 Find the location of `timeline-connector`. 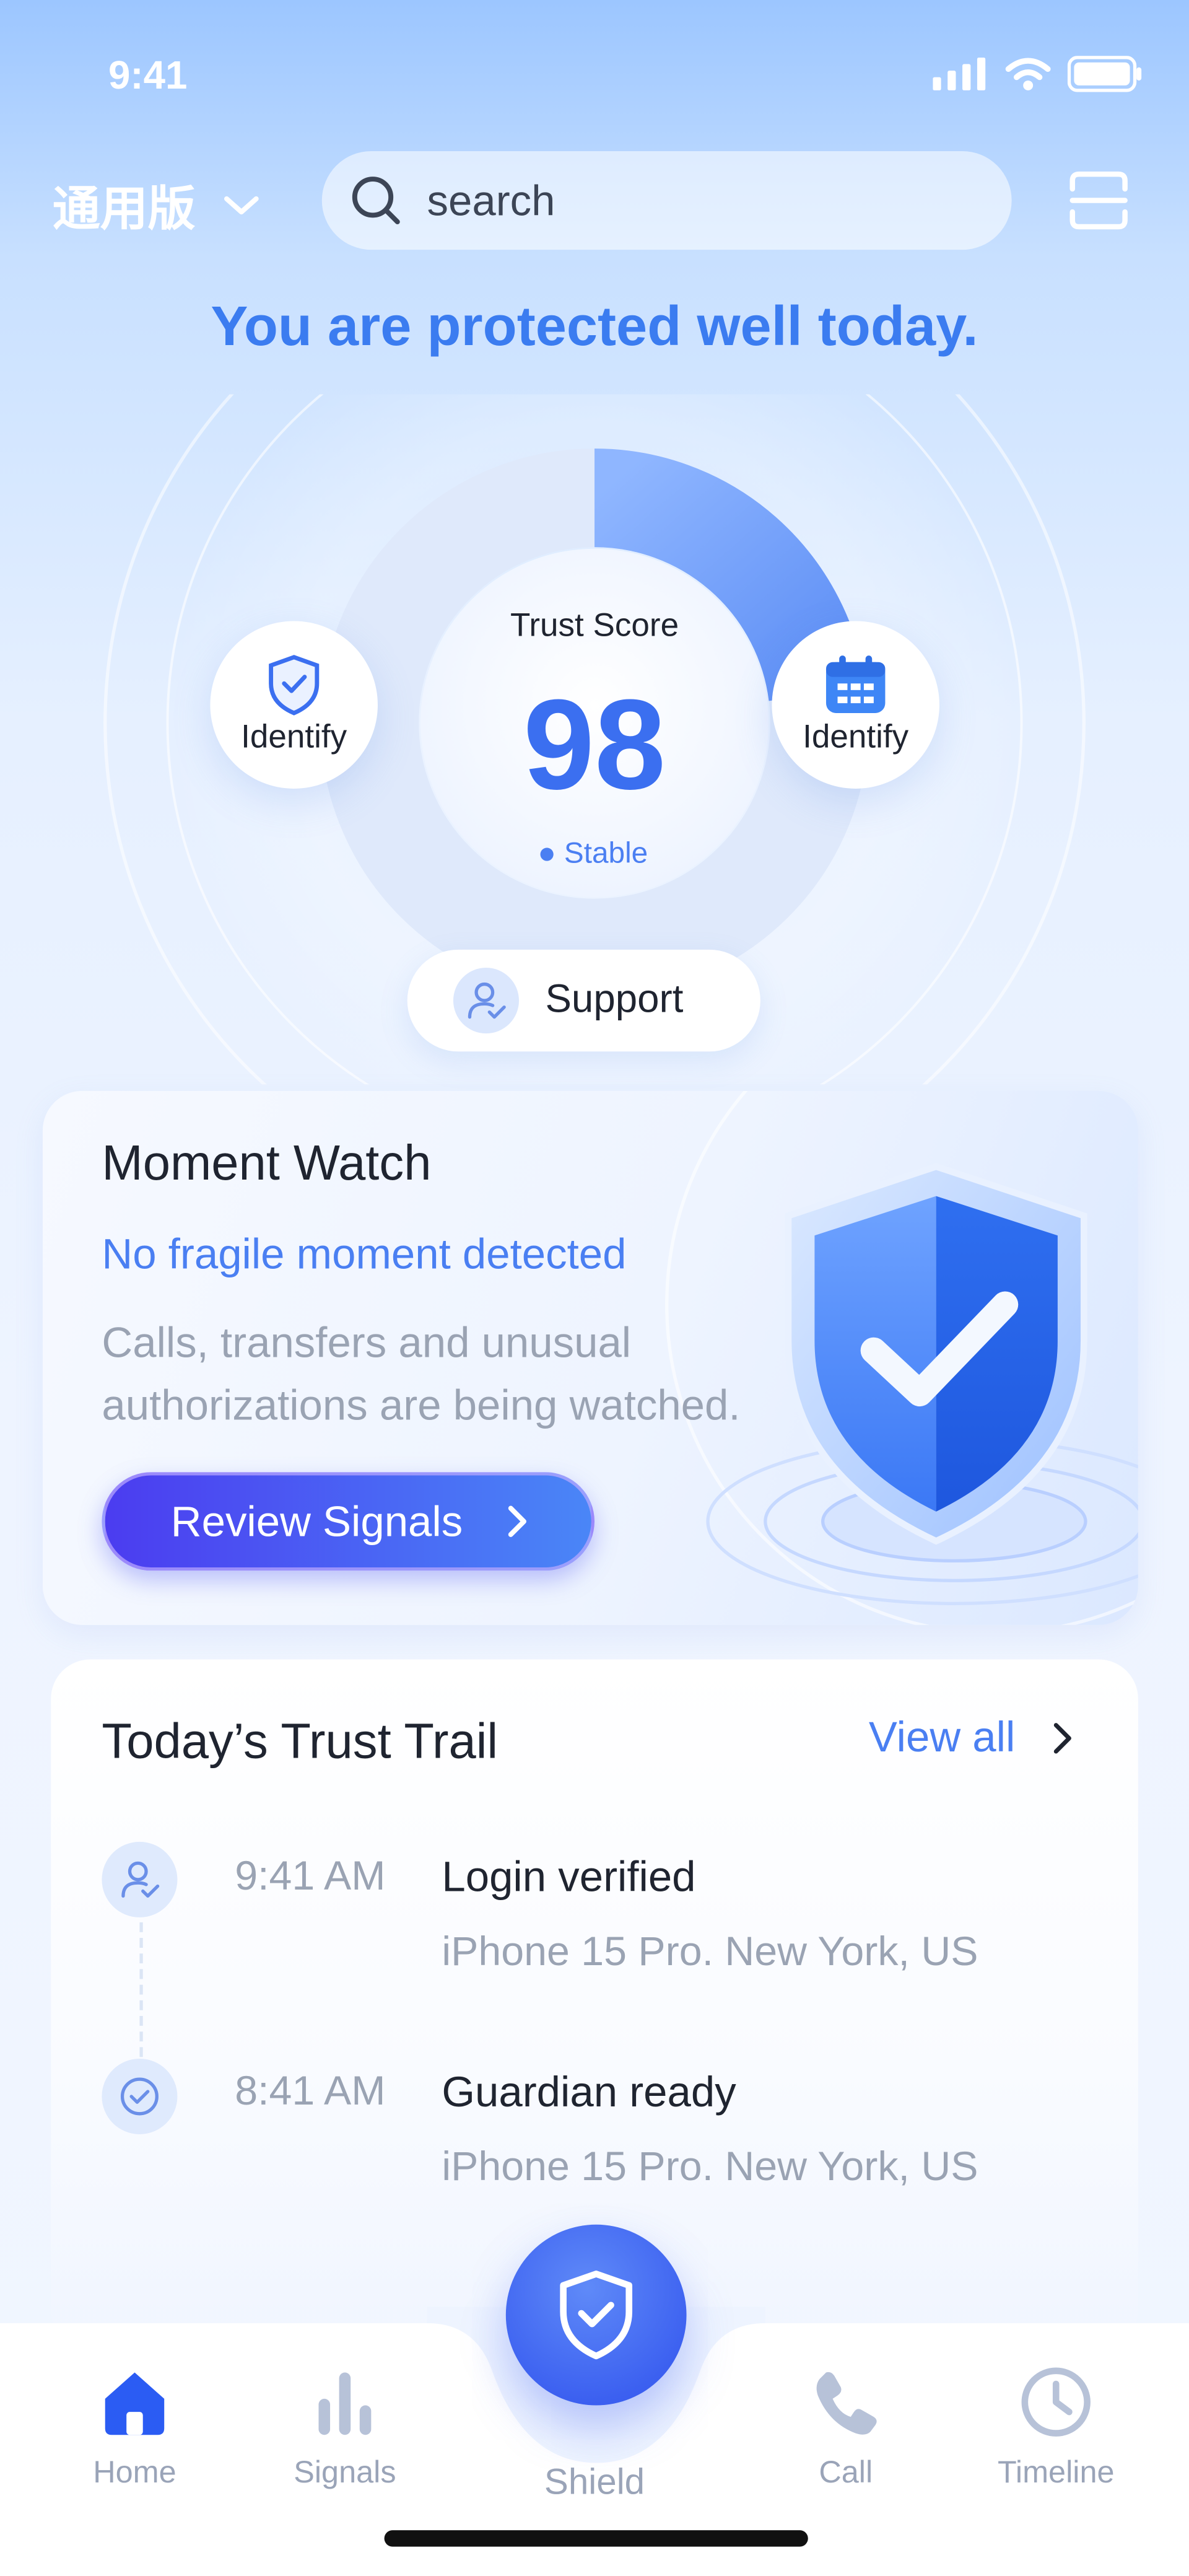

timeline-connector is located at coordinates (141, 1989).